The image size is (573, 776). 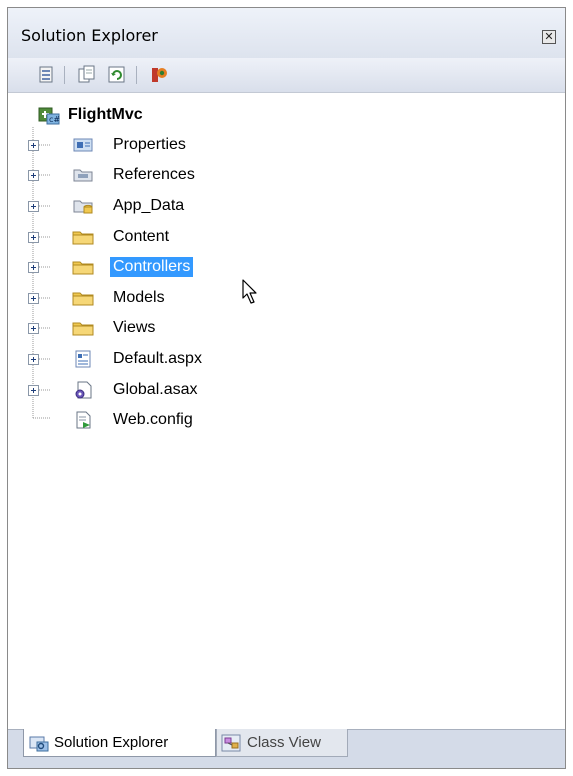 What do you see at coordinates (89, 35) in the screenshot?
I see `window-title: Solution Explorer` at bounding box center [89, 35].